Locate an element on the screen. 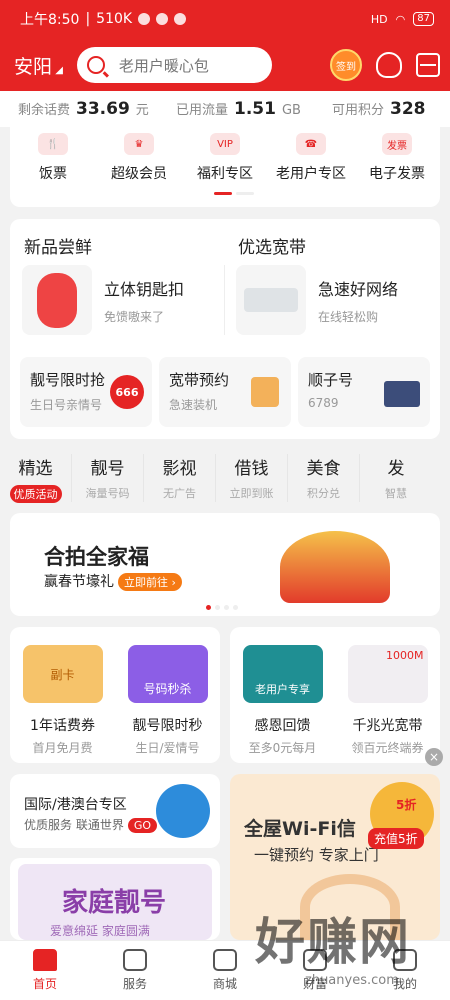 This screenshot has width=450, height=1000. battery-icon: 87 is located at coordinates (423, 19).